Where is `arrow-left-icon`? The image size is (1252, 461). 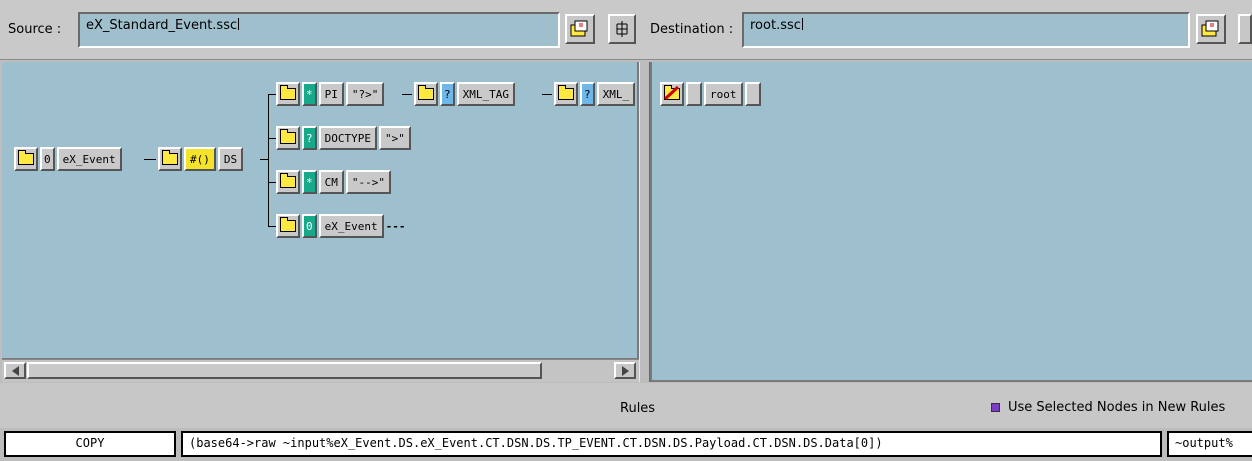
arrow-left-icon is located at coordinates (15, 370).